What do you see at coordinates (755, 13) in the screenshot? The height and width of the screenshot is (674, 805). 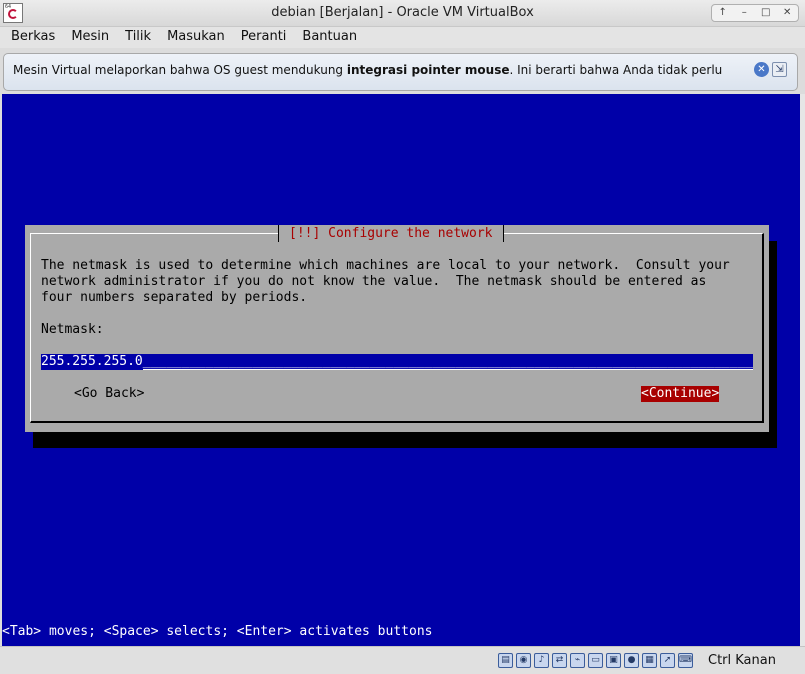 I see `window-controls: ↑ – □ ✕` at bounding box center [755, 13].